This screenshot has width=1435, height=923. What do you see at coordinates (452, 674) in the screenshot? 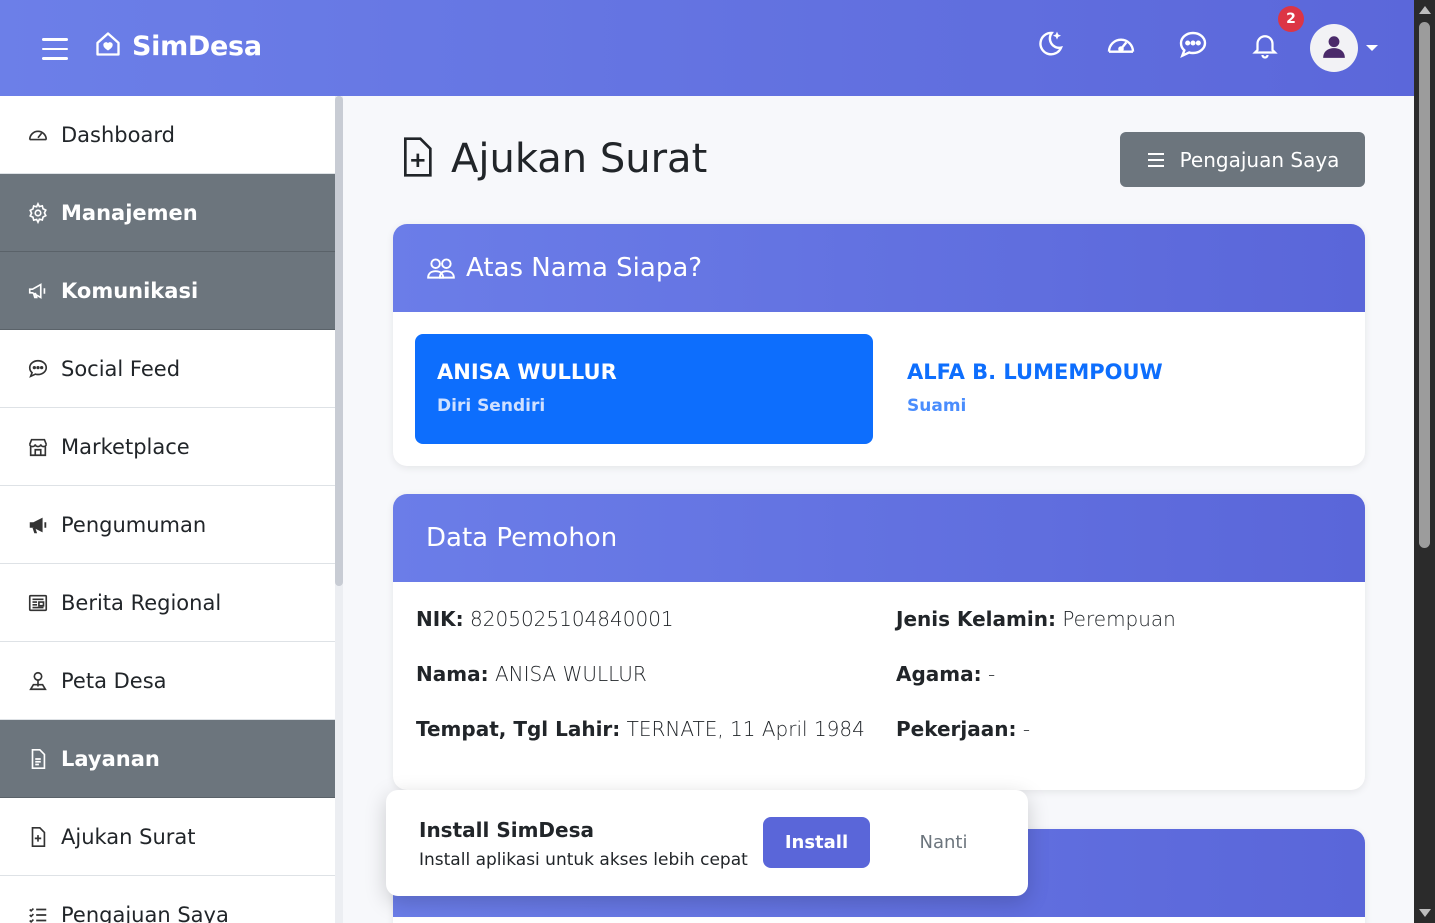
I see `field-label: Nama:` at bounding box center [452, 674].